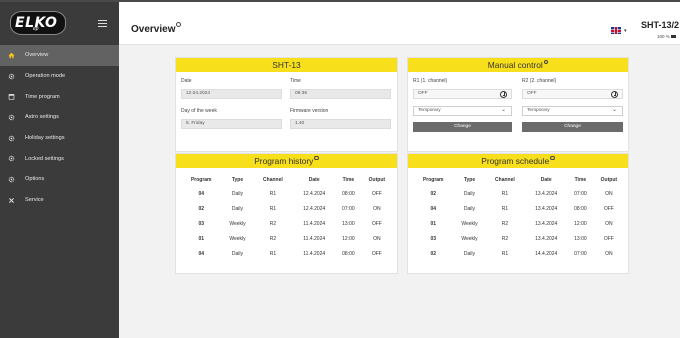  Describe the element at coordinates (287, 180) in the screenshot. I see `table-header-row: Program Type Channel Date Time Output` at that location.